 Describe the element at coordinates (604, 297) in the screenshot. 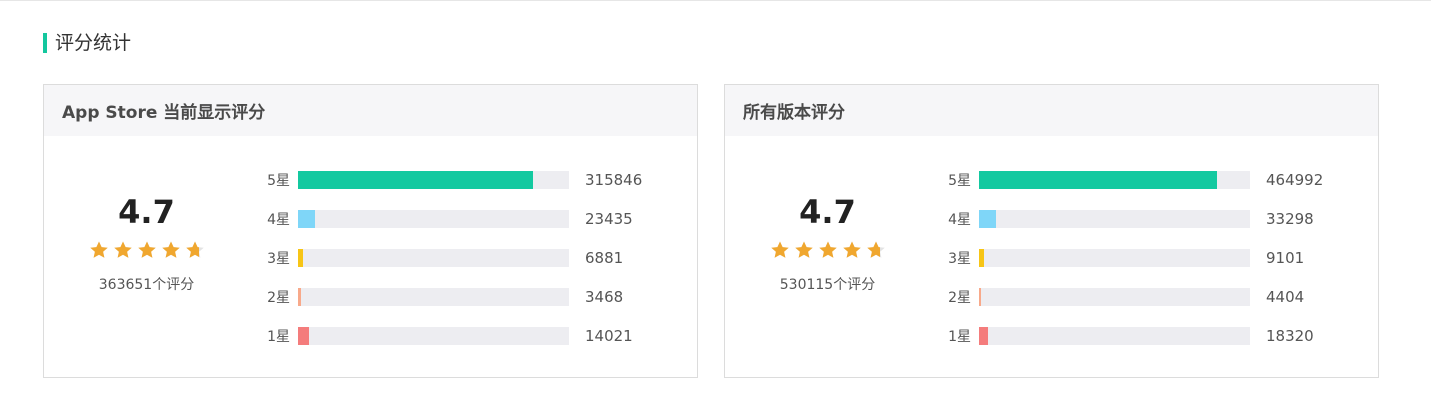

I see `row-value: 3468` at that location.